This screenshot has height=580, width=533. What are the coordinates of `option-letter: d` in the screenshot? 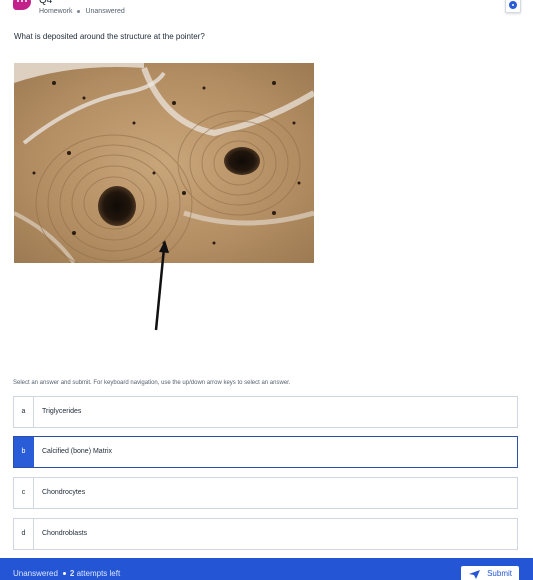 It's located at (24, 534).